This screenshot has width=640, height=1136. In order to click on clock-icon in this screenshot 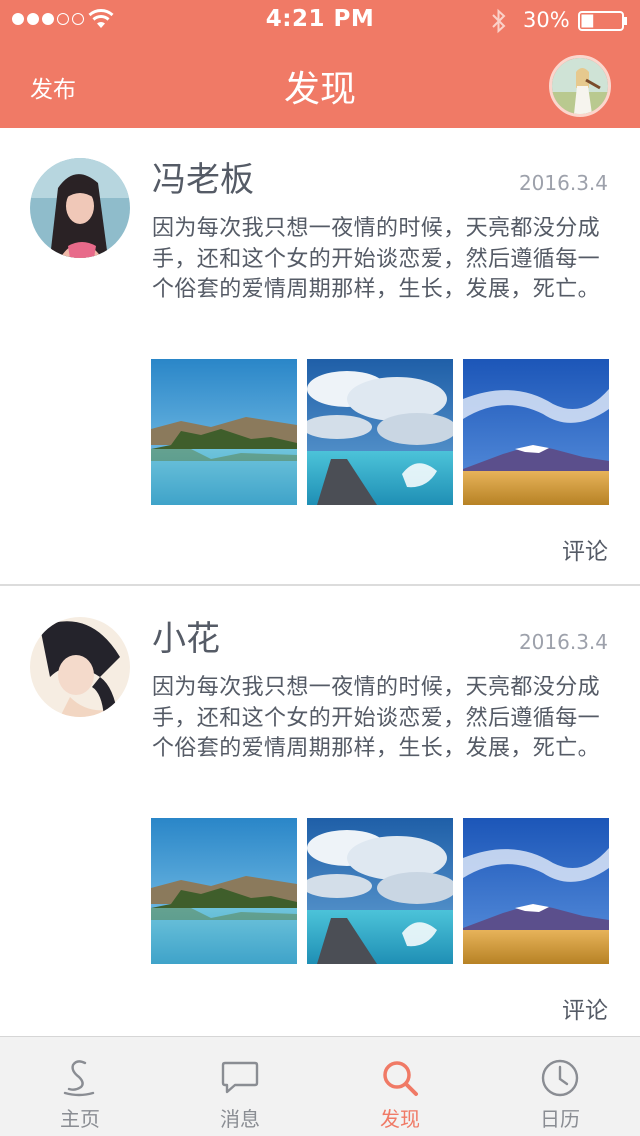, I will do `click(560, 1078)`.